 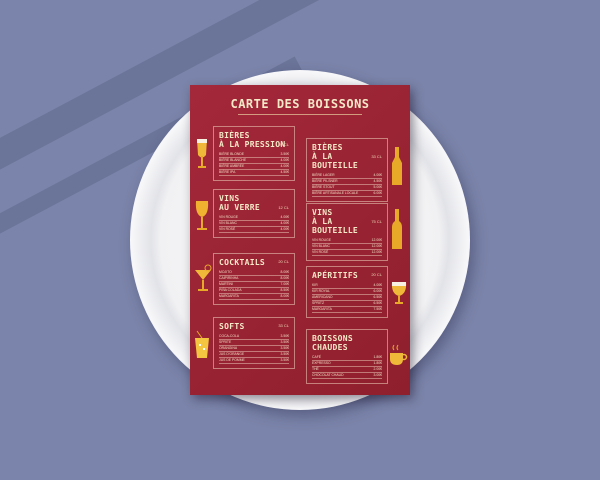 What do you see at coordinates (226, 284) in the screenshot?
I see `item-name: MARTINI` at bounding box center [226, 284].